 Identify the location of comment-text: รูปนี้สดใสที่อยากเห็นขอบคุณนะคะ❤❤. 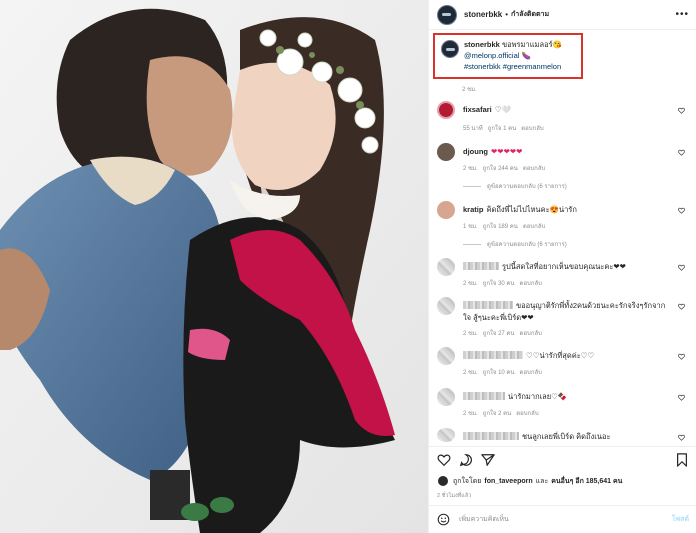
(564, 266).